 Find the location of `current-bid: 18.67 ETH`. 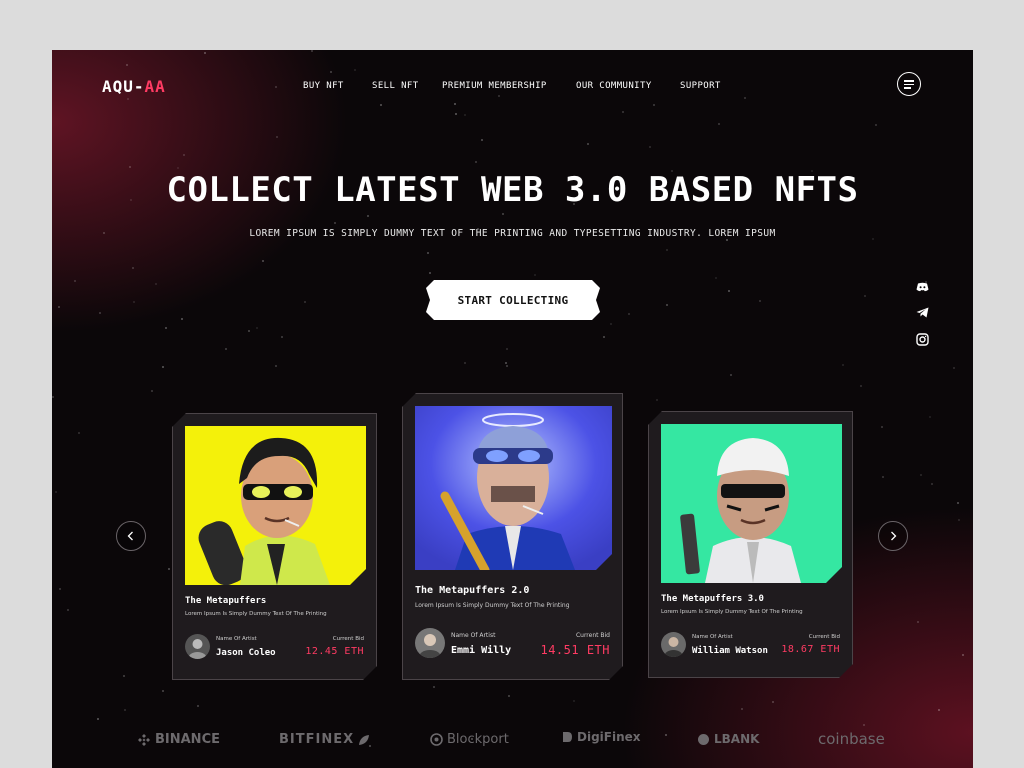

current-bid: 18.67 ETH is located at coordinates (810, 649).